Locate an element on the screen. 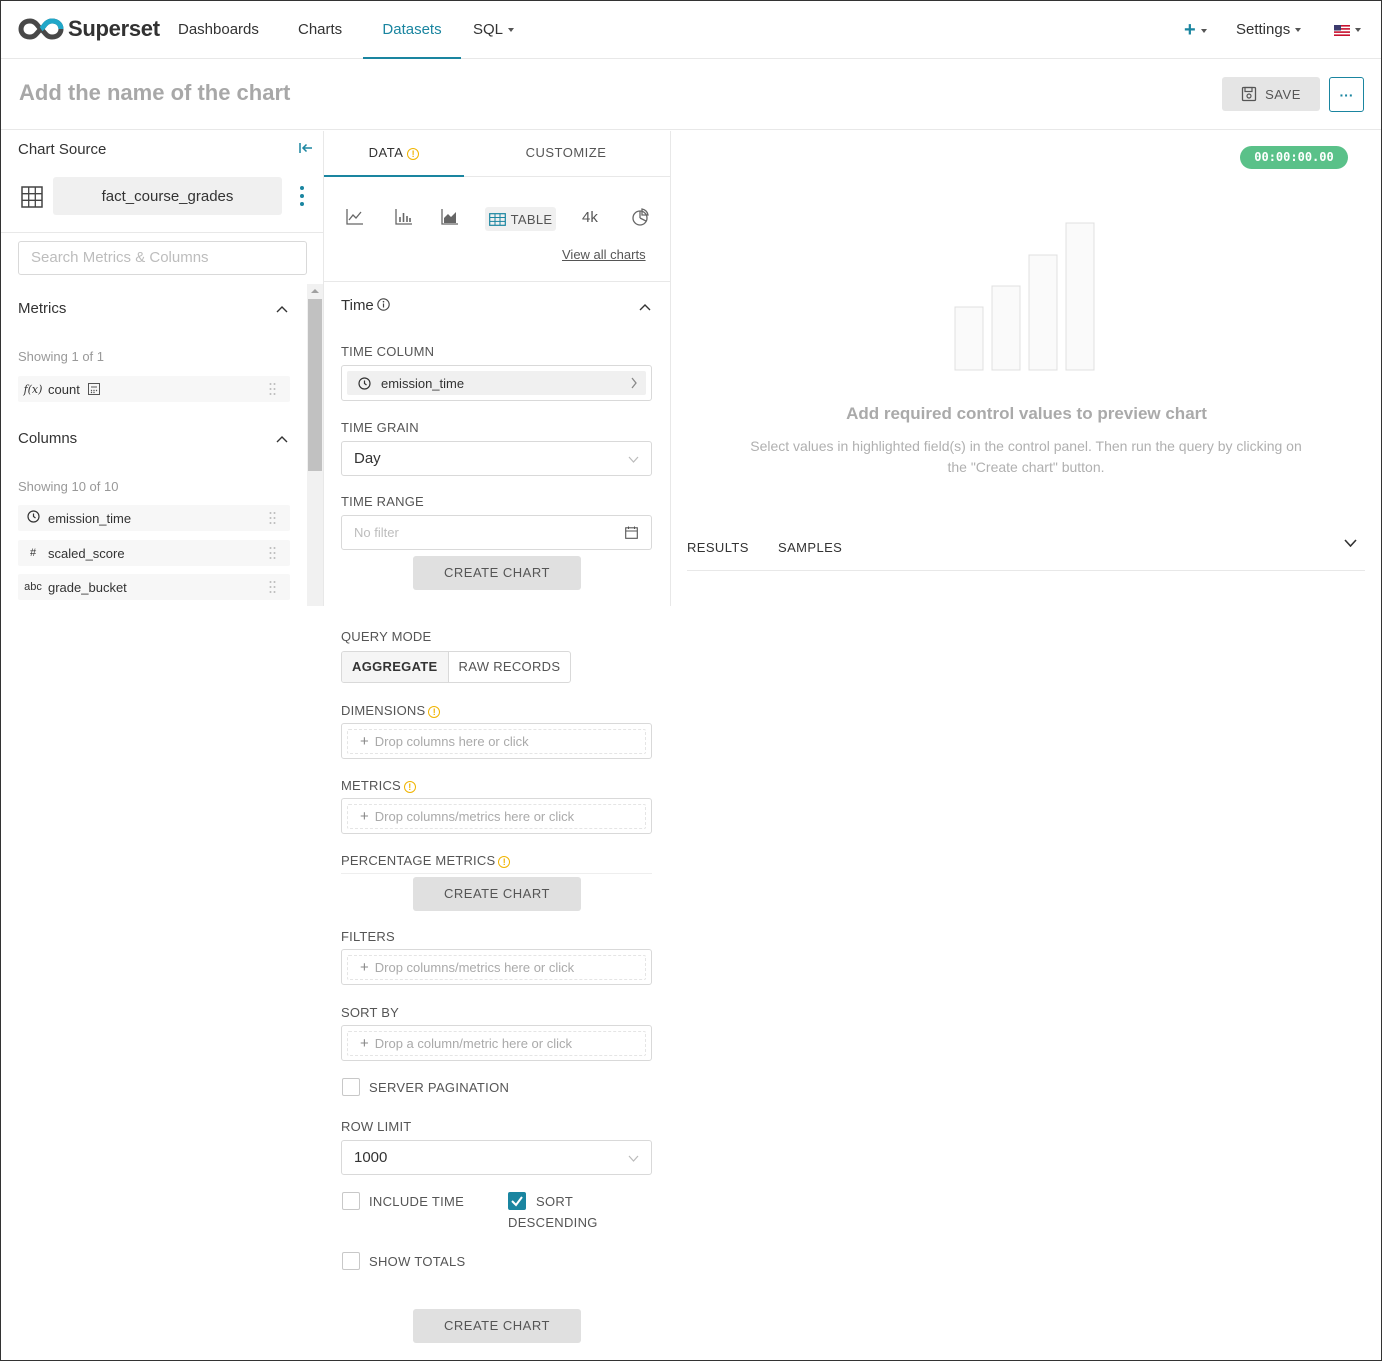 The height and width of the screenshot is (1361, 1382). time-column-chip: emission_time is located at coordinates (496, 383).